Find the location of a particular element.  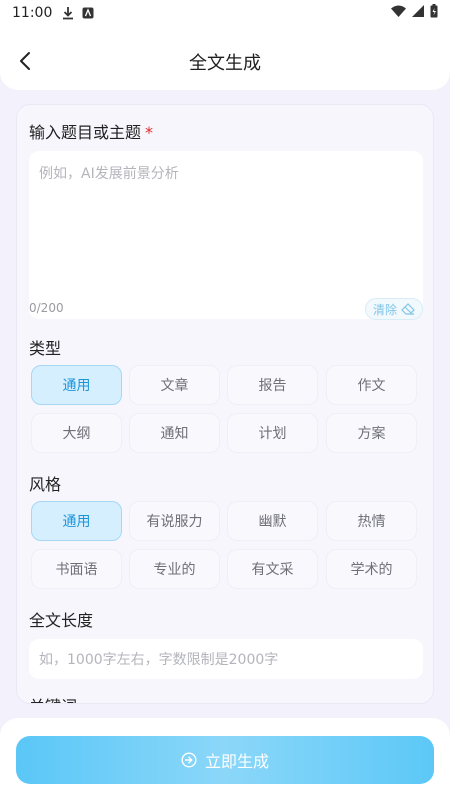

topic-placeholder: 例如，AI发展前景分析 is located at coordinates (109, 174).